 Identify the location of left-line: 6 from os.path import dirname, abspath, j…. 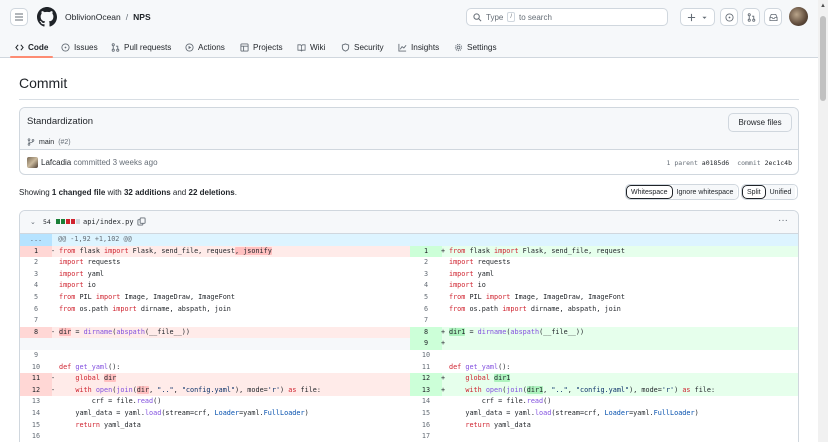
(215, 310).